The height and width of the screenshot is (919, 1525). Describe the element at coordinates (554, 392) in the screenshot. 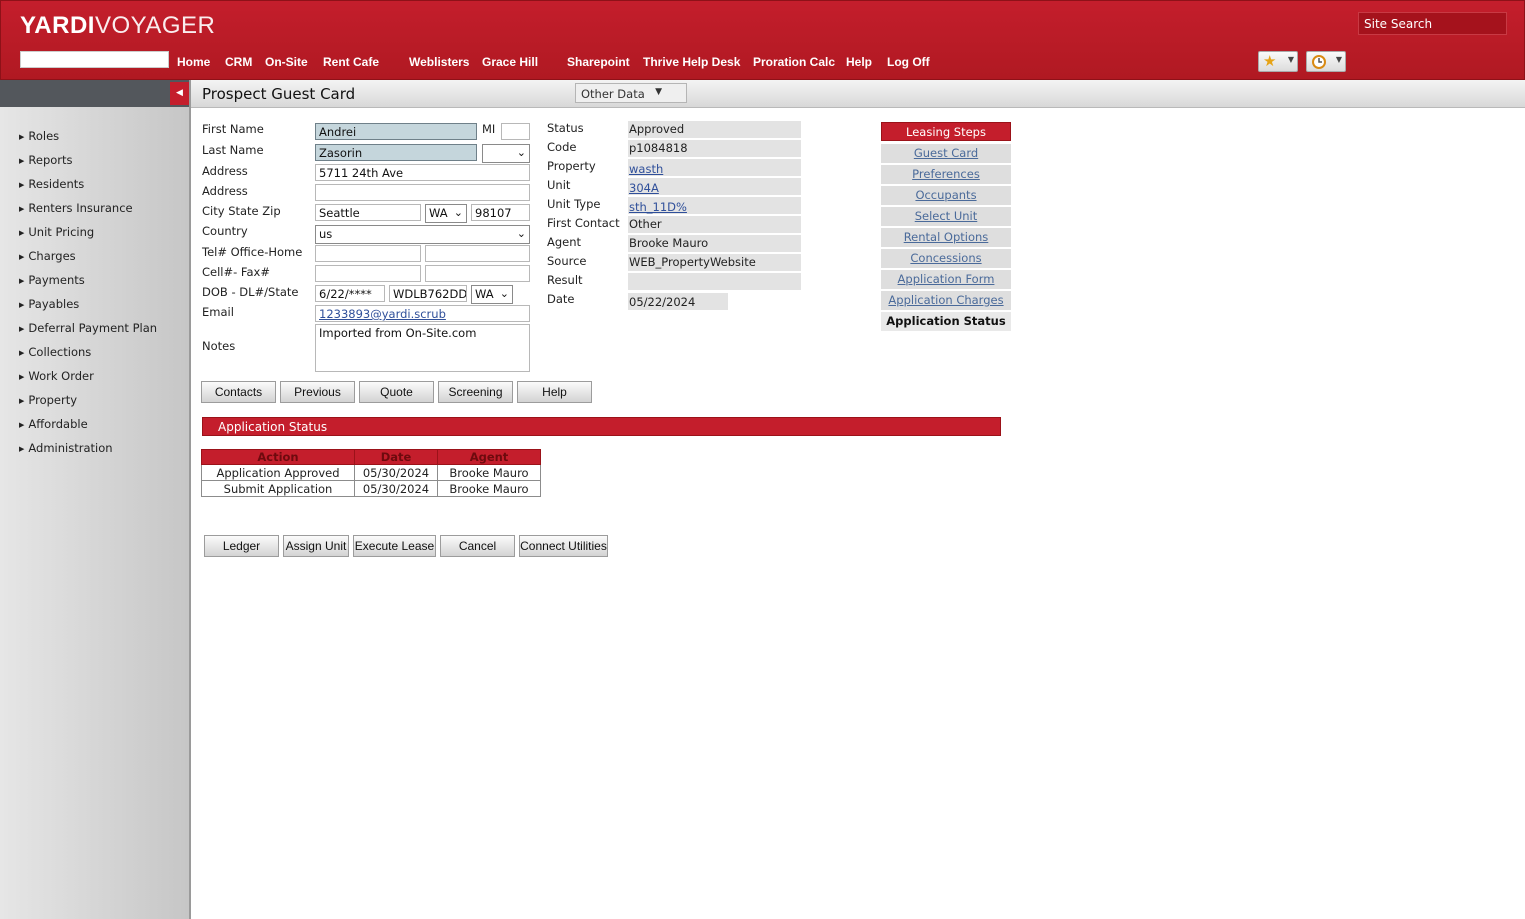

I see `help-button: Help` at that location.